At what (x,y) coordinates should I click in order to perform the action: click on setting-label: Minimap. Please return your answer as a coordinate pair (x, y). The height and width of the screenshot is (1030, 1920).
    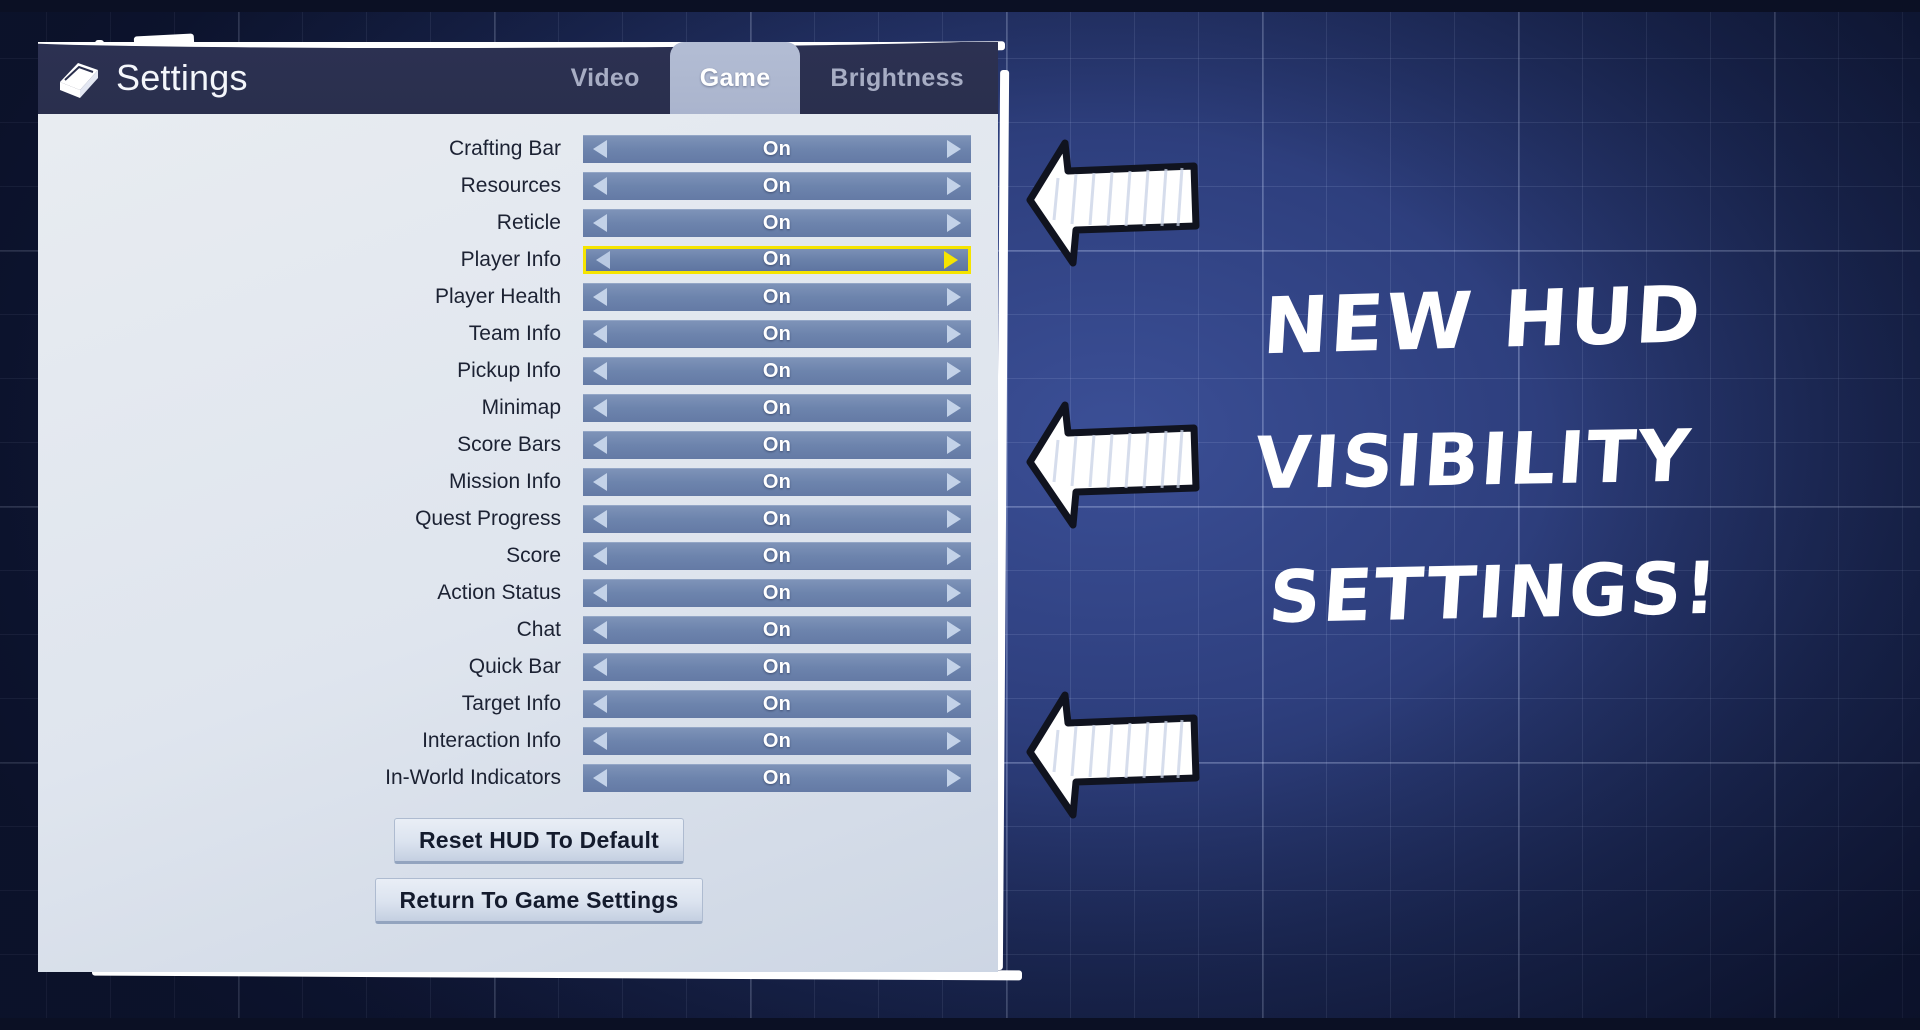
    Looking at the image, I should click on (521, 407).